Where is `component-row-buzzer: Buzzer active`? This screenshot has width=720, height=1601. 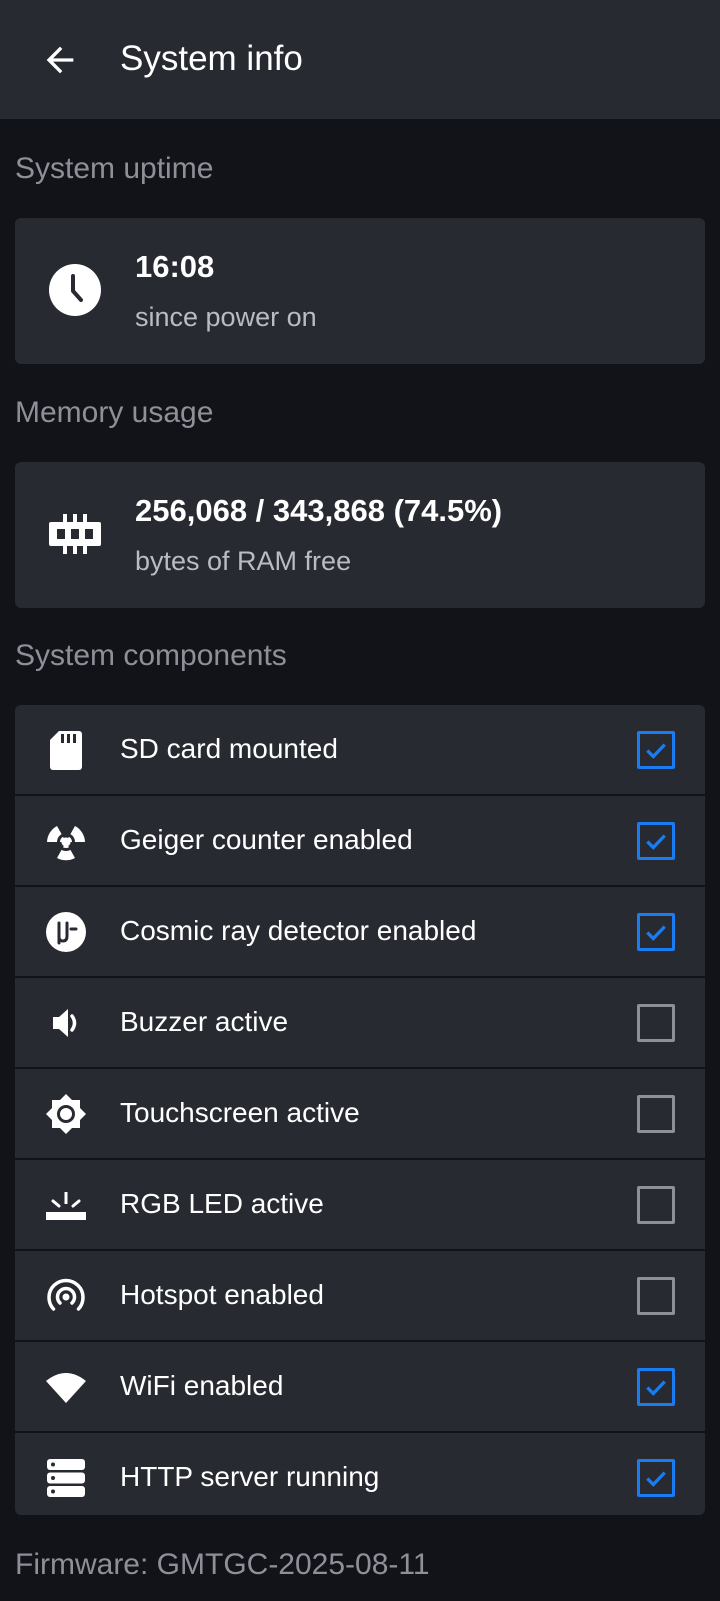
component-row-buzzer: Buzzer active is located at coordinates (360, 1023).